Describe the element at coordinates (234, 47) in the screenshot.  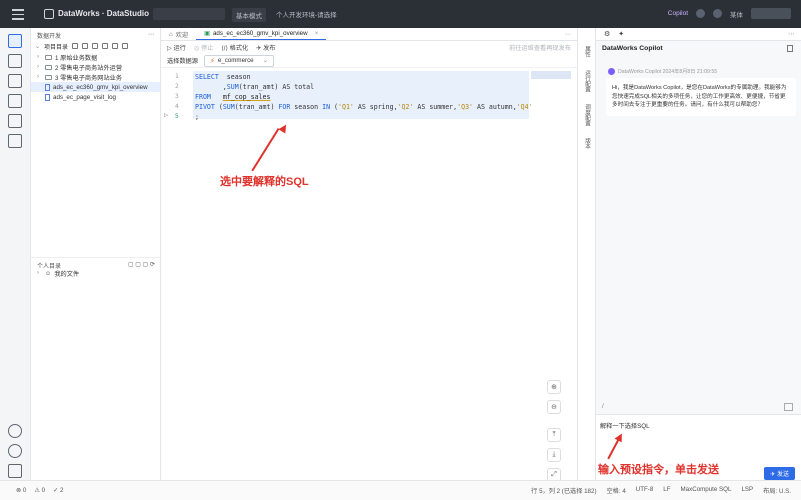
I see `format-button: ⟨/⟩ 格式化` at that location.